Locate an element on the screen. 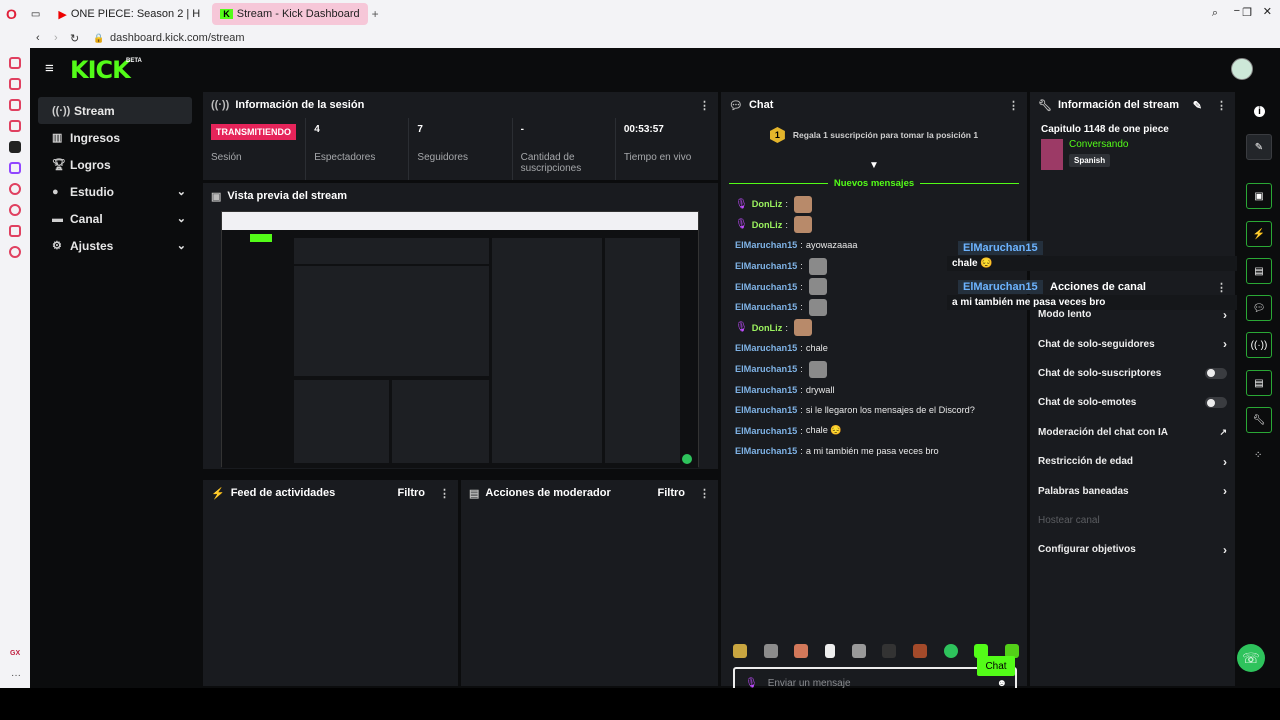 This screenshot has height=720, width=1280. category-name: Conversando is located at coordinates (1098, 144).